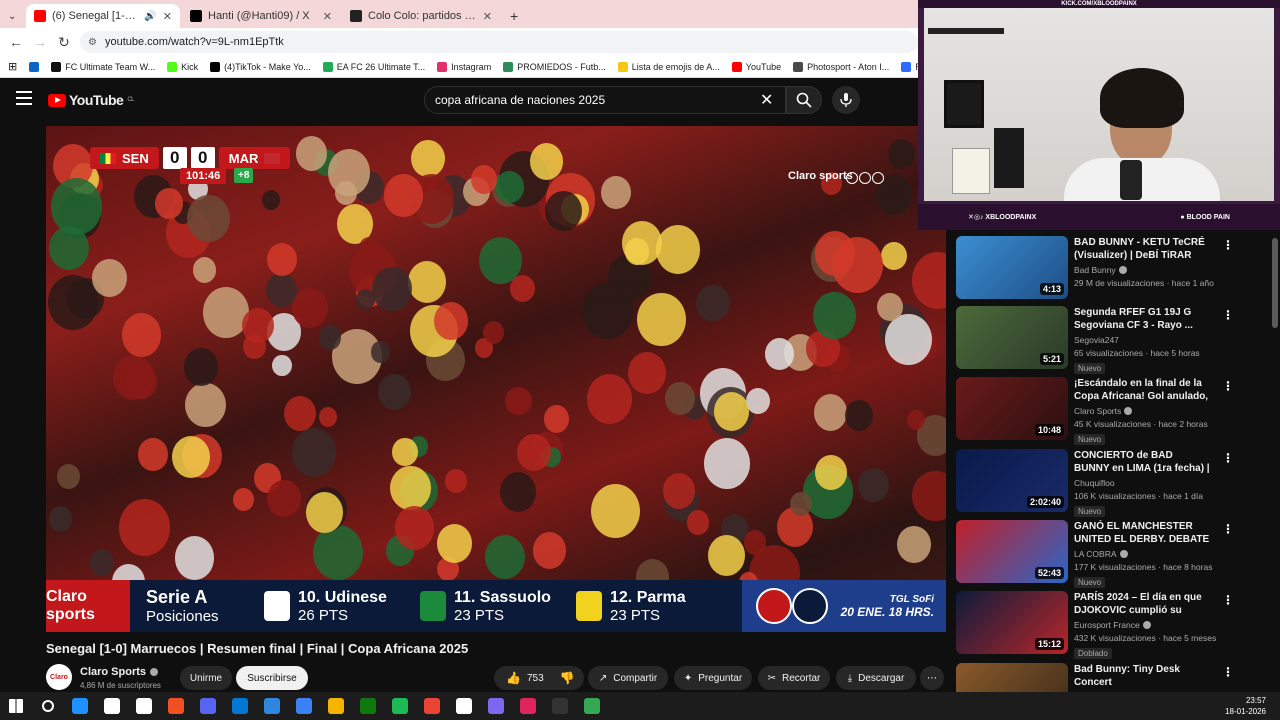 This screenshot has height=720, width=1280. I want to click on start-button, so click(16, 706).